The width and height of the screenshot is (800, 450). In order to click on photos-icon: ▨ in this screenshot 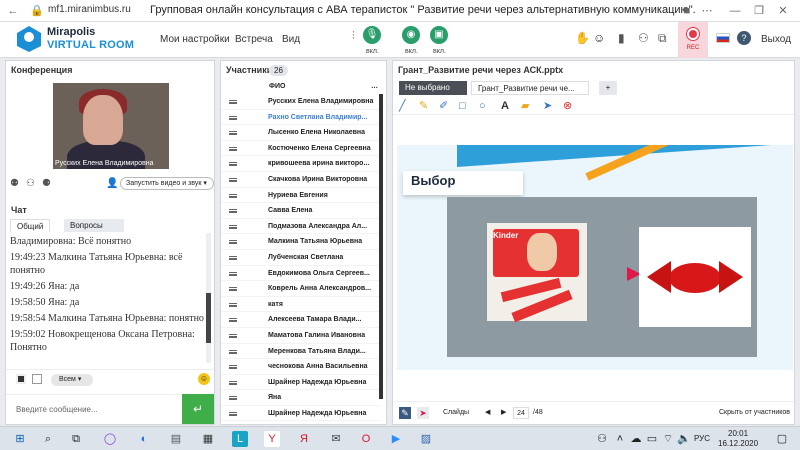, I will do `click(426, 439)`.